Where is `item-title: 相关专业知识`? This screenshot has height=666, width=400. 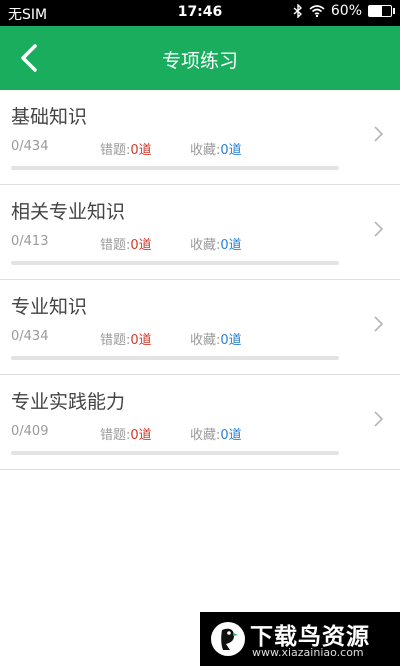
item-title: 相关专业知识 is located at coordinates (68, 212).